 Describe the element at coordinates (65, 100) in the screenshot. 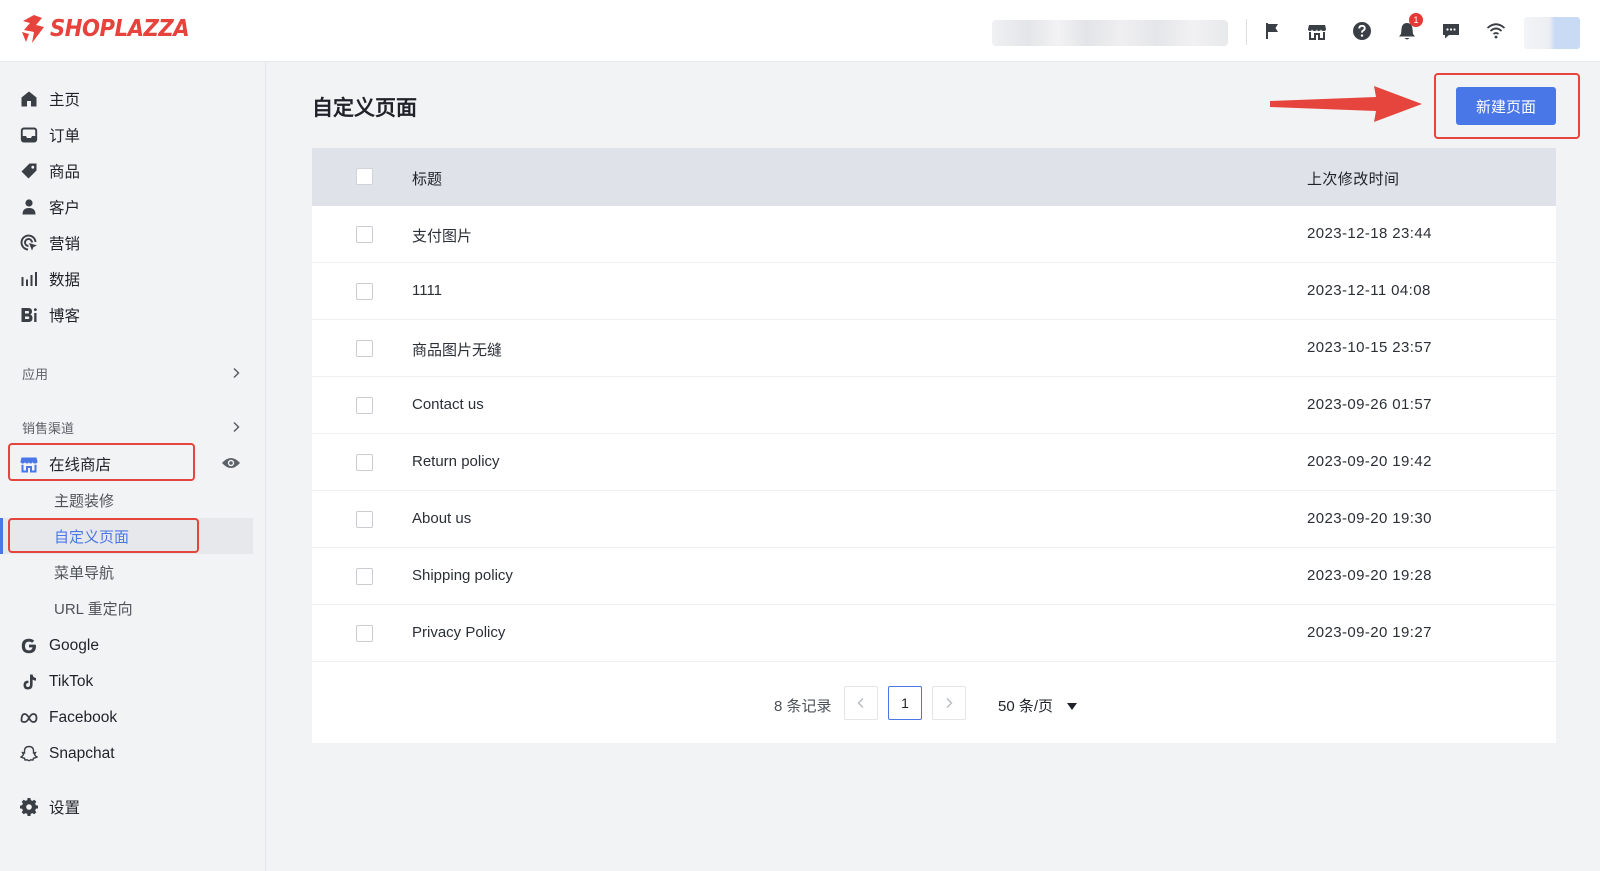

I see `sidebar-item-label: 主页` at that location.